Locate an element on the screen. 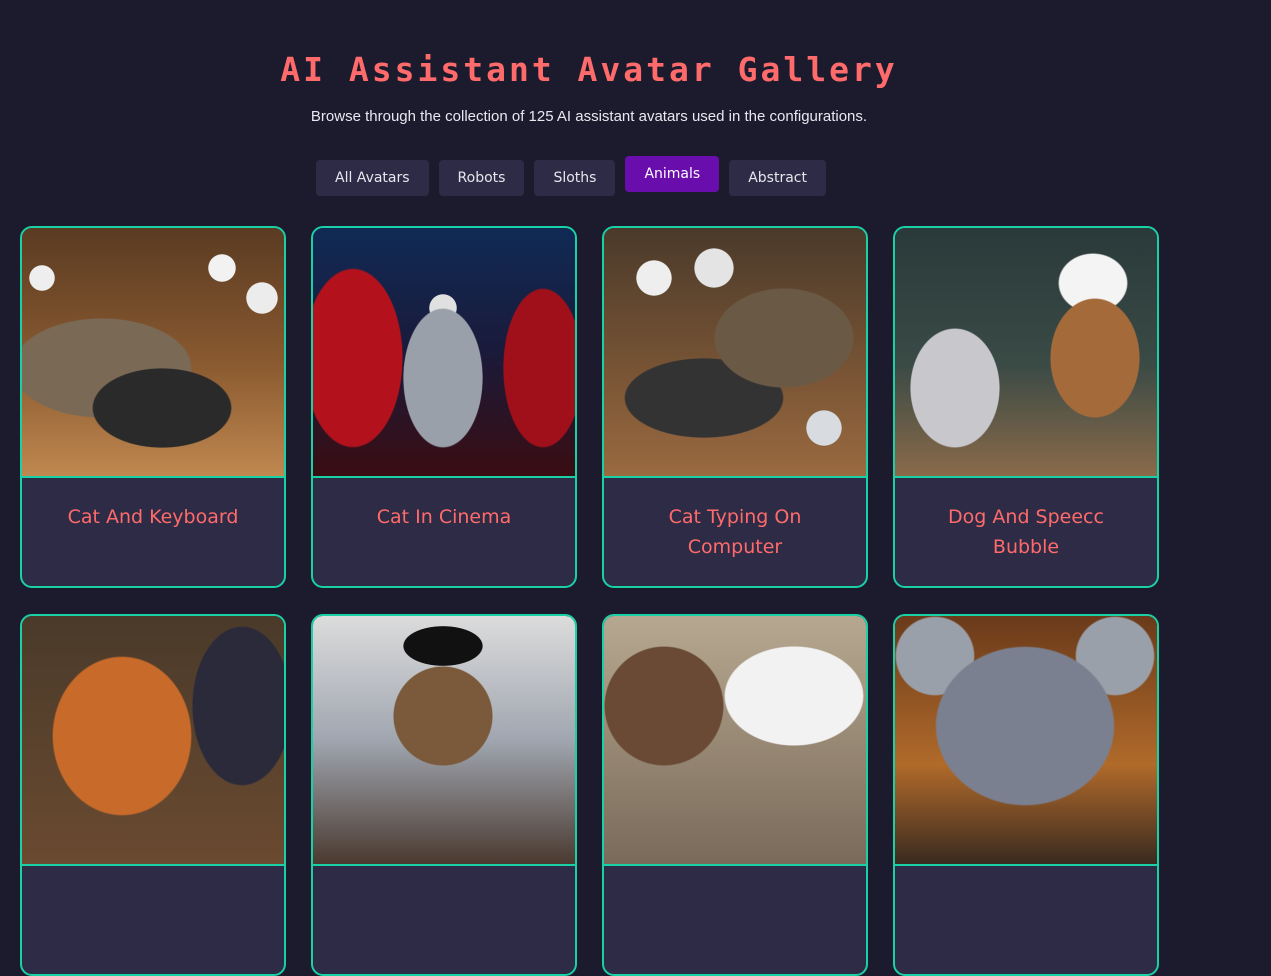 The height and width of the screenshot is (976, 1271). avatar-card: Dog And Speecc Bubble is located at coordinates (1026, 407).